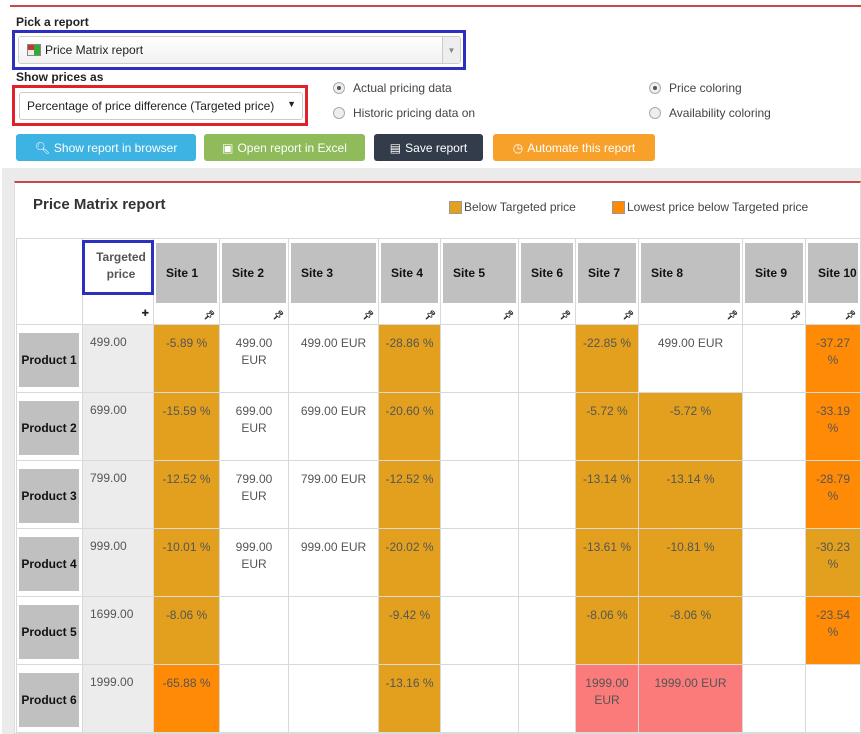 The width and height of the screenshot is (861, 734). I want to click on save-report-button: ▤ Save report, so click(428, 147).